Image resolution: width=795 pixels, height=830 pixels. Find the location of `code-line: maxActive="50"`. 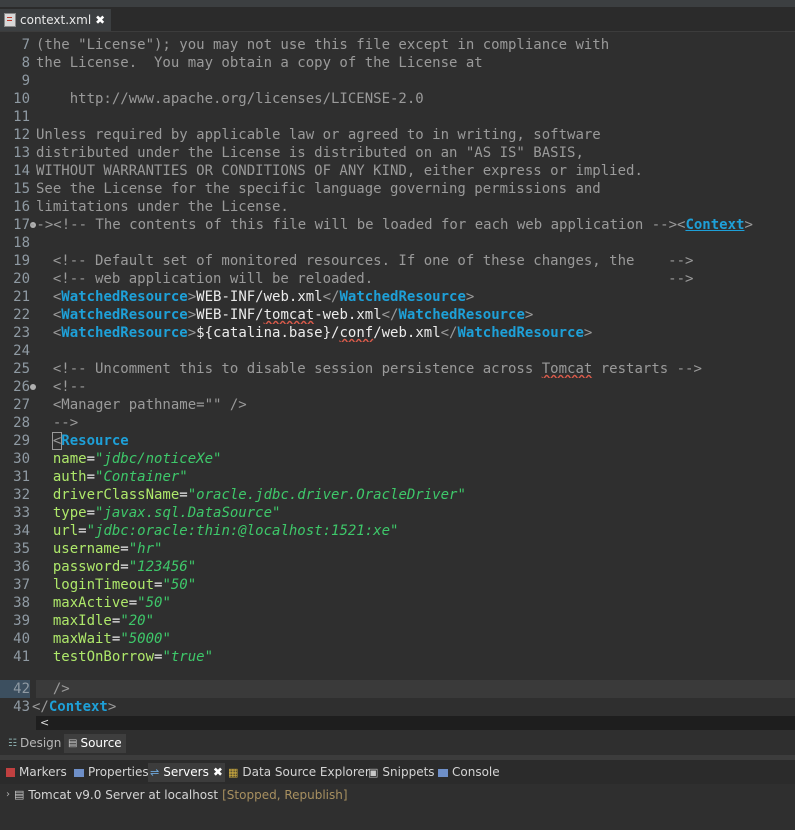

code-line: maxActive="50" is located at coordinates (111, 603).